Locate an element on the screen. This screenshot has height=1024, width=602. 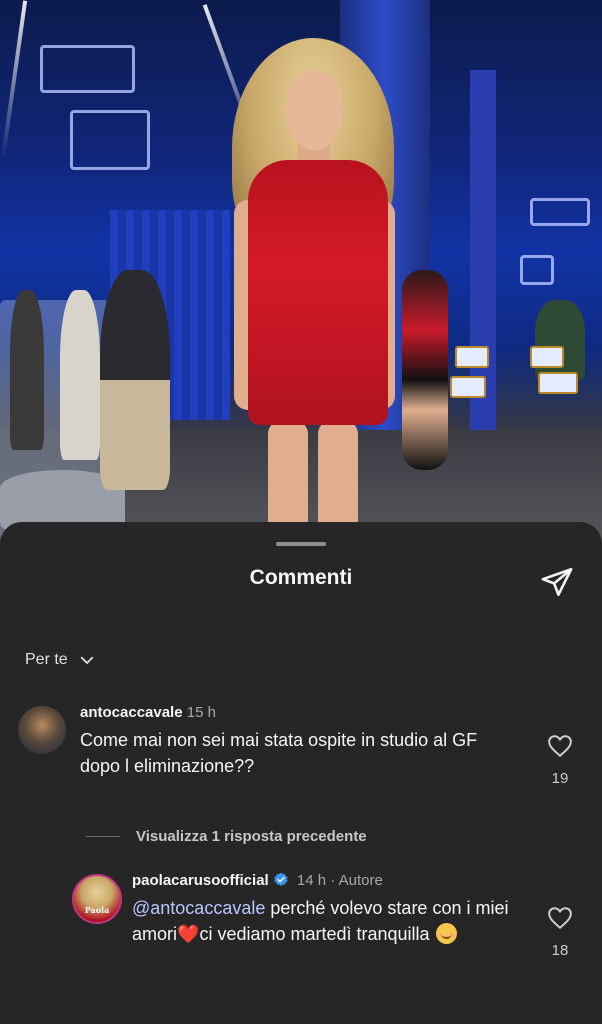
avatar: Paola is located at coordinates (97, 899).